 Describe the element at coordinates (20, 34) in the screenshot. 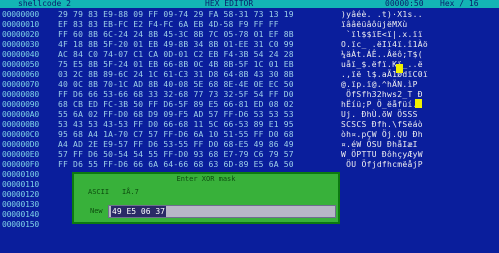

I see `offset-label: 00000020` at that location.